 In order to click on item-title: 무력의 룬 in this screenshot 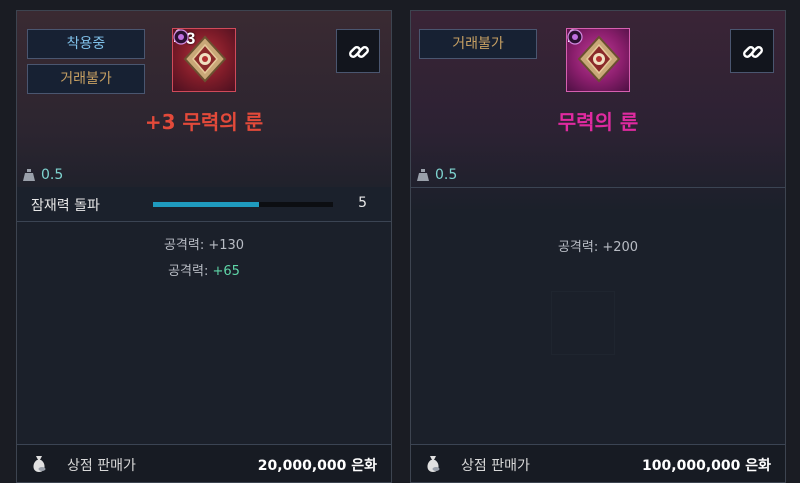, I will do `click(598, 122)`.